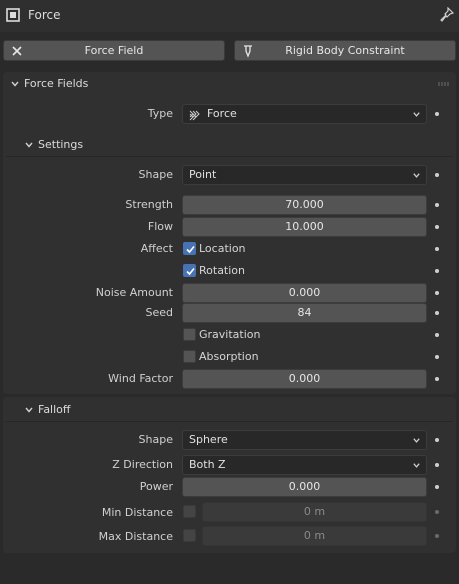 This screenshot has width=459, height=584. I want to click on affect-label: Affect, so click(156, 248).